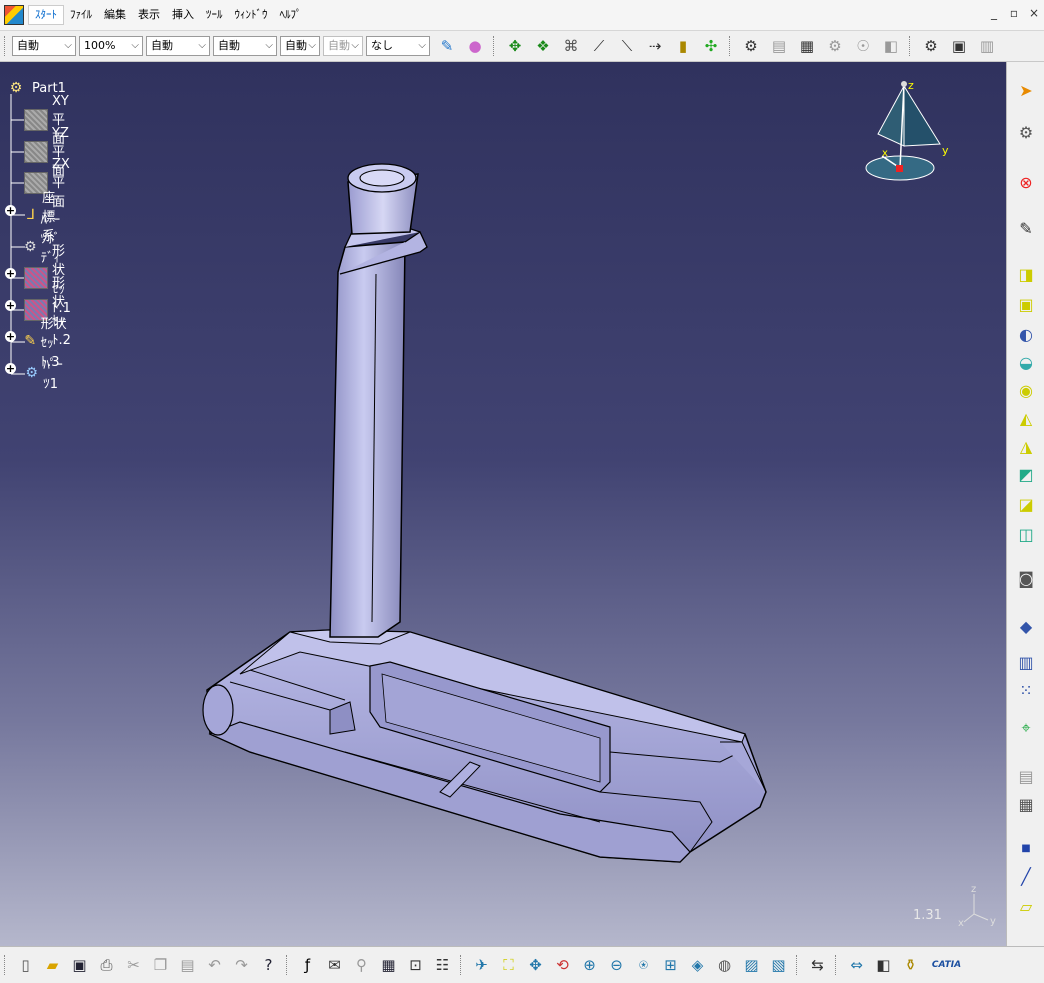  What do you see at coordinates (931, 46) in the screenshot?
I see `analysis-icon: ⚙` at bounding box center [931, 46].